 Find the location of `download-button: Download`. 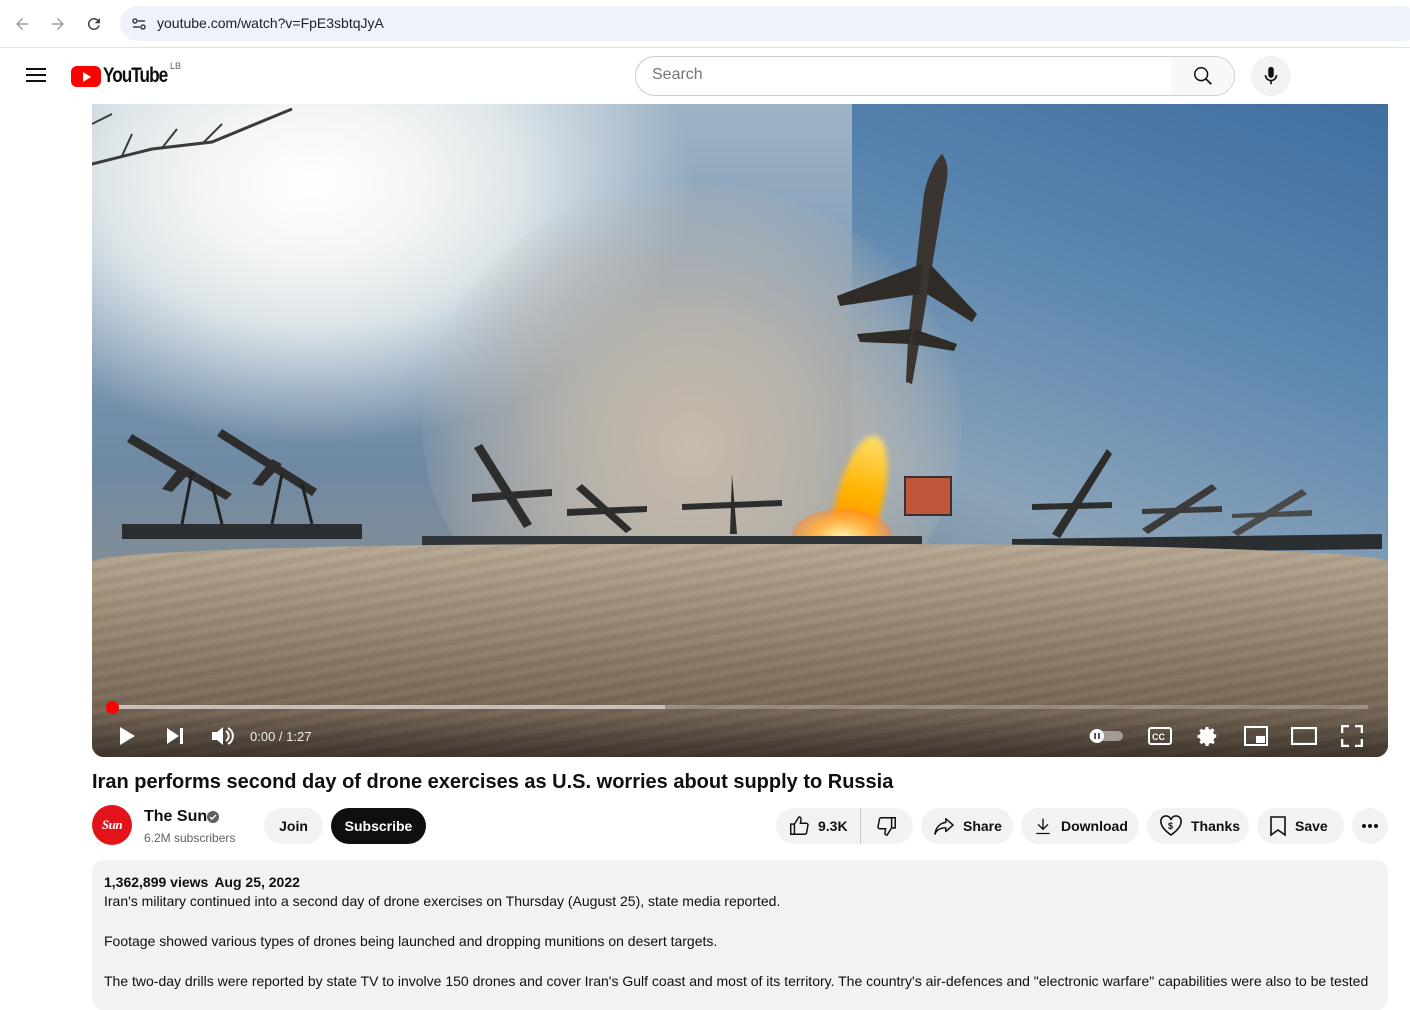

download-button: Download is located at coordinates (1080, 826).